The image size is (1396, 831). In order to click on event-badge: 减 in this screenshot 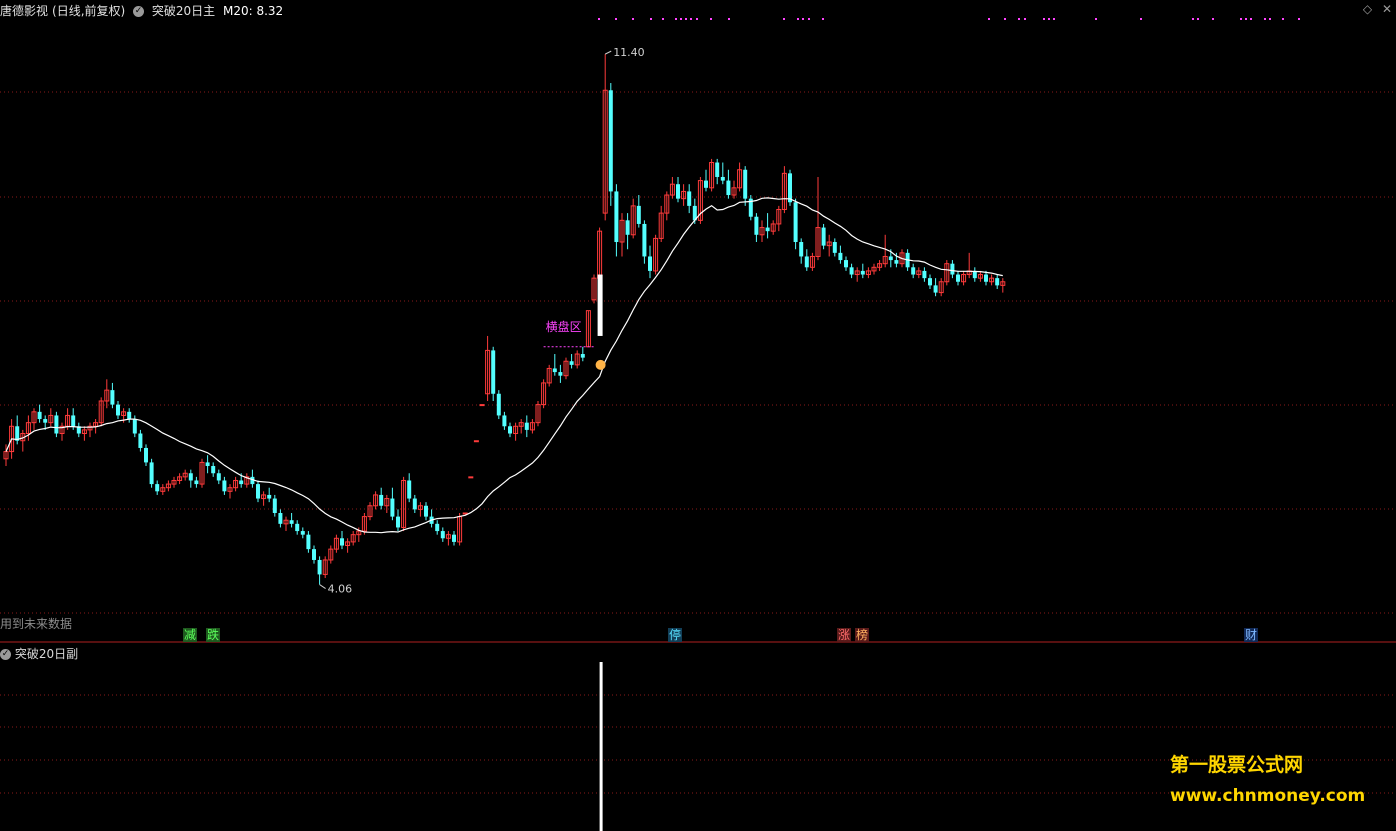, I will do `click(190, 635)`.